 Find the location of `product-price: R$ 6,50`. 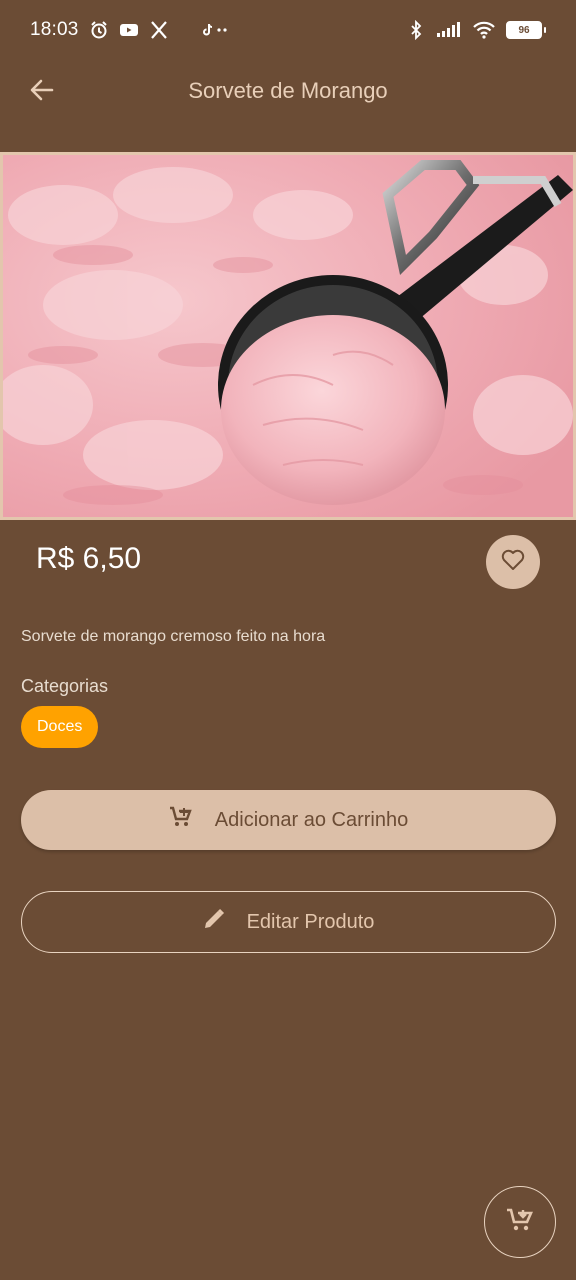

product-price: R$ 6,50 is located at coordinates (89, 558).